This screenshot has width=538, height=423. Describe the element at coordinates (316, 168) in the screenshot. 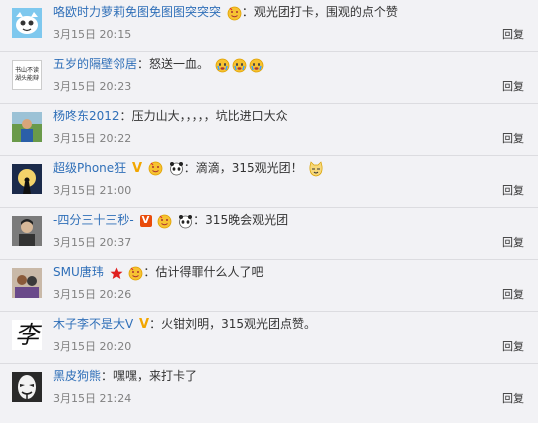

I see `cat-emoji-icon` at that location.